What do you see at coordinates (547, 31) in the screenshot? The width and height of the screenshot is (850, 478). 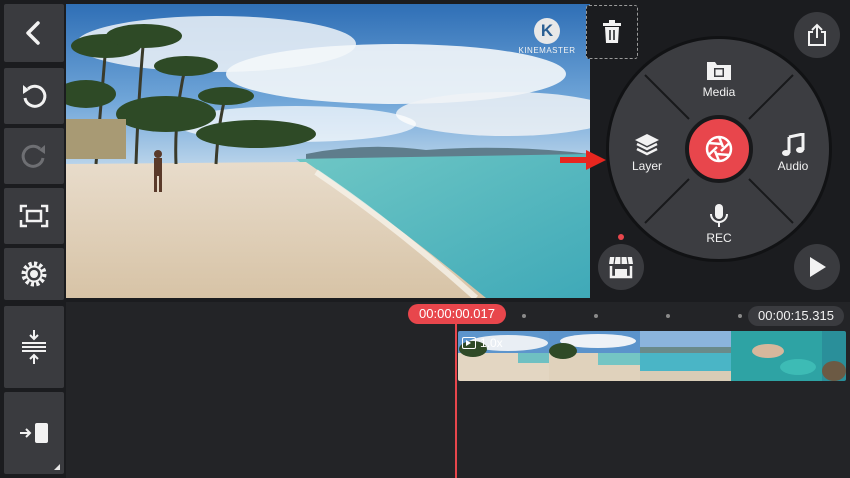 I see `kinemaster-logo-icon: K` at bounding box center [547, 31].